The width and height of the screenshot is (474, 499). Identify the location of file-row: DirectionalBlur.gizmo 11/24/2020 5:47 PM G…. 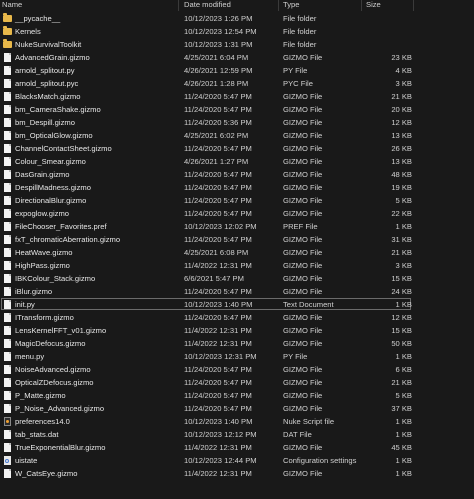
(237, 200).